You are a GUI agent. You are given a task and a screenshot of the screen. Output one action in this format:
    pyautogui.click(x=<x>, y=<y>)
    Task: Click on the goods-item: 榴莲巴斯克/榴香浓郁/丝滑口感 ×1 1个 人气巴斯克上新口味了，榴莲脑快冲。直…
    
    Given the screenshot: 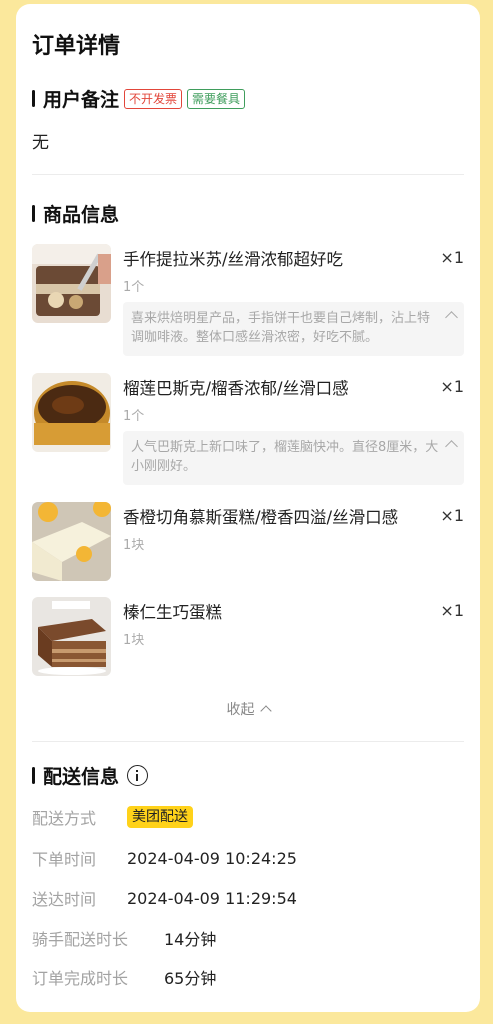 What is the action you would take?
    pyautogui.click(x=248, y=430)
    